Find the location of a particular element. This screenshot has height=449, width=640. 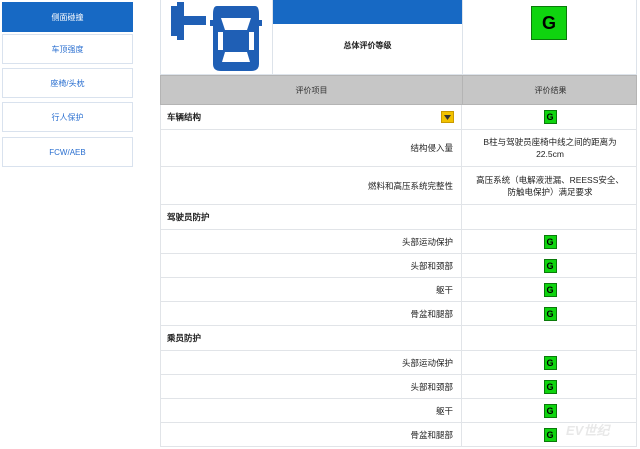

section-title: 车辆结构 is located at coordinates (184, 117).